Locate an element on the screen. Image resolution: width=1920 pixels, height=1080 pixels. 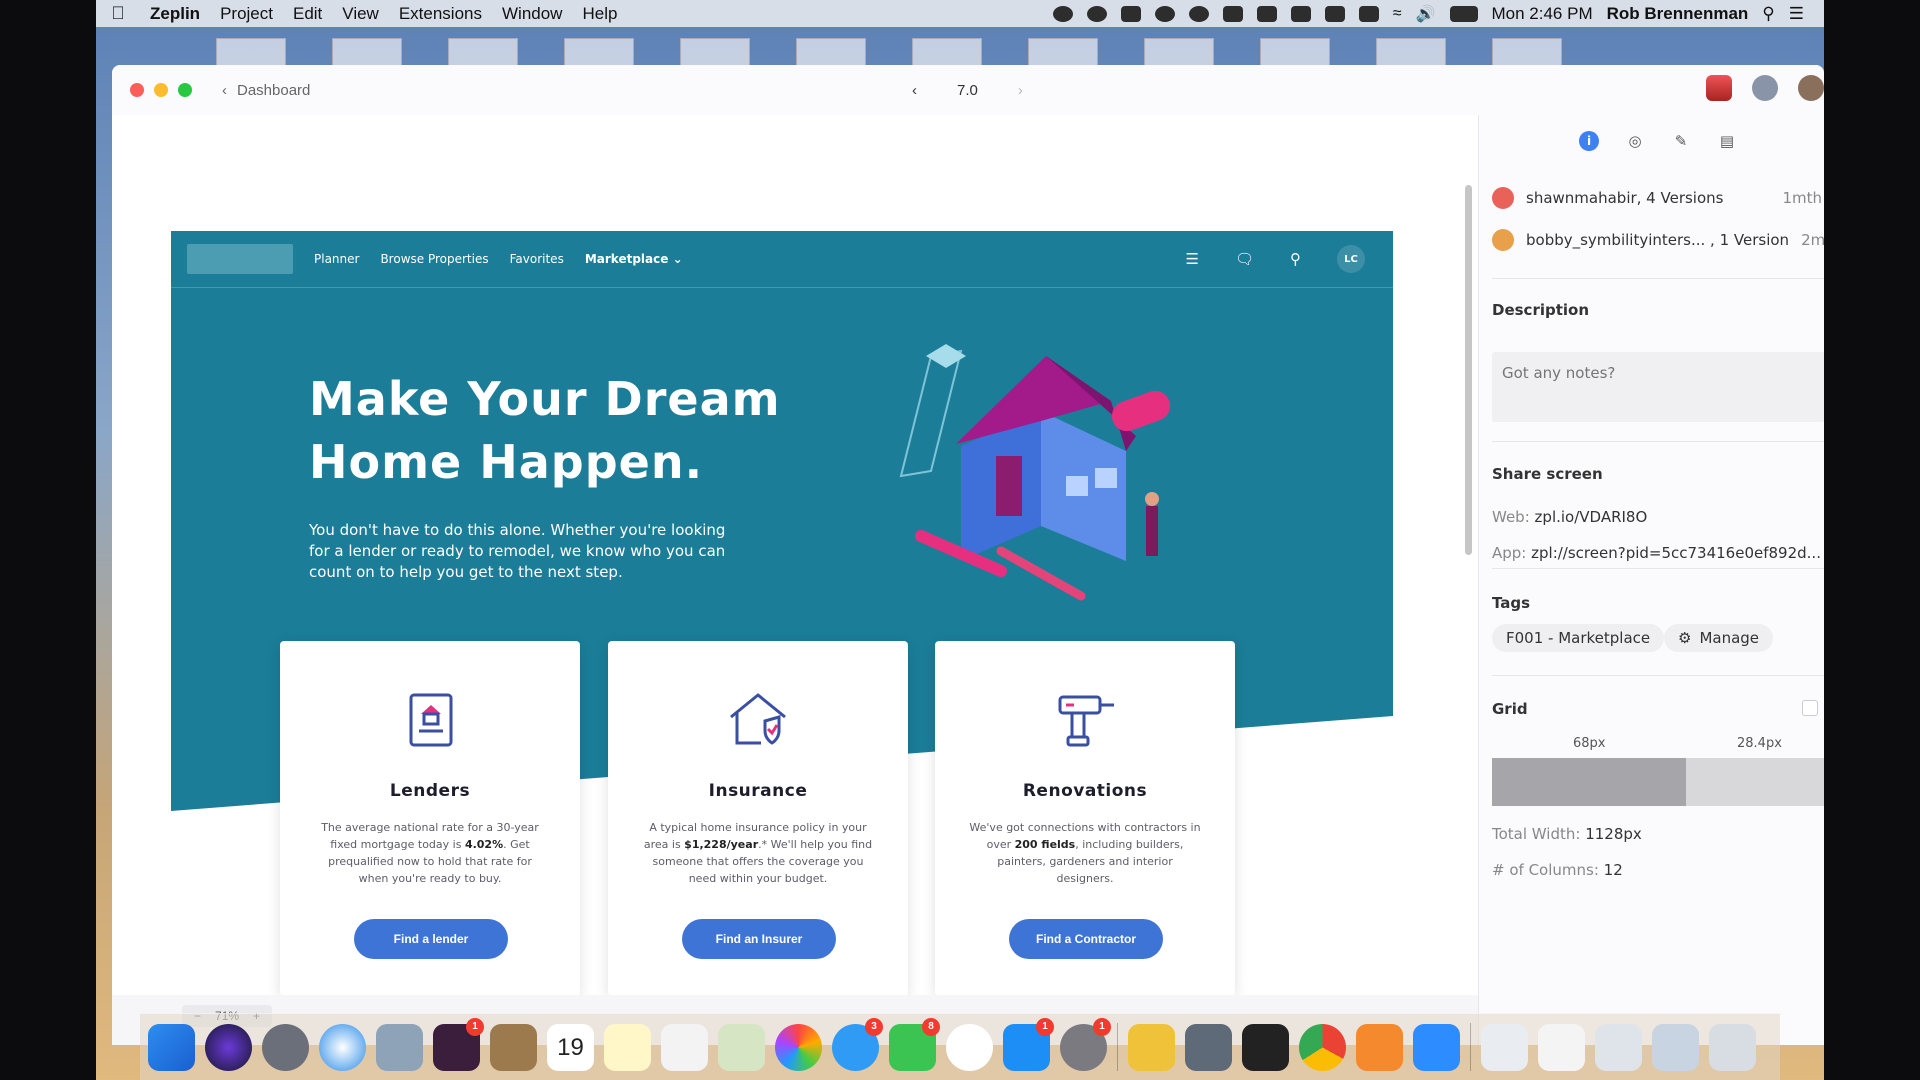
breadcrumb: ‹ Dashboard is located at coordinates (266, 90).